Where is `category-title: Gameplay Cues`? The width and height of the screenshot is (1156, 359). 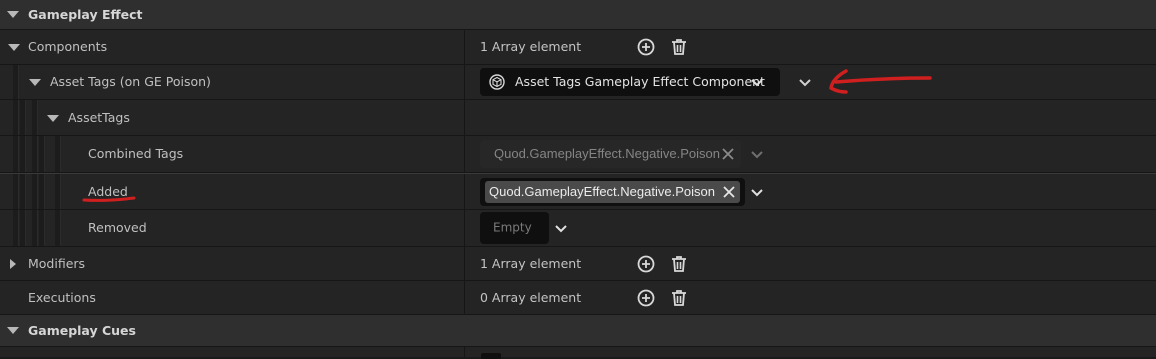
category-title: Gameplay Cues is located at coordinates (82, 330).